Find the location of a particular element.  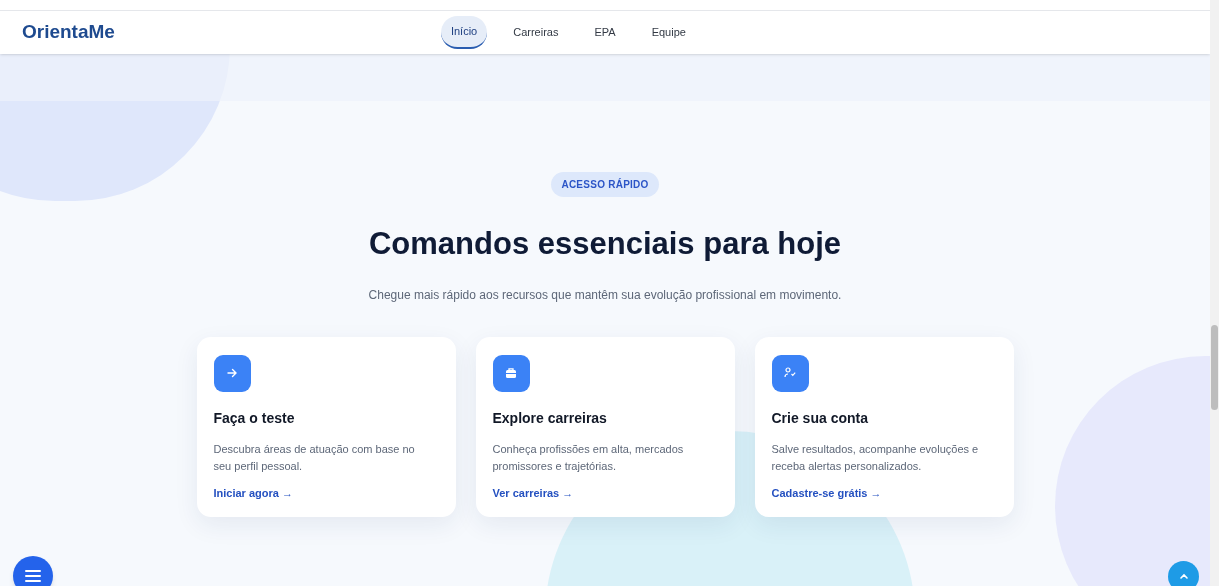

section-subtitle: Chegue mais rápido aos recursos que mantêm sua evolução profissional em movimento. is located at coordinates (605, 295).